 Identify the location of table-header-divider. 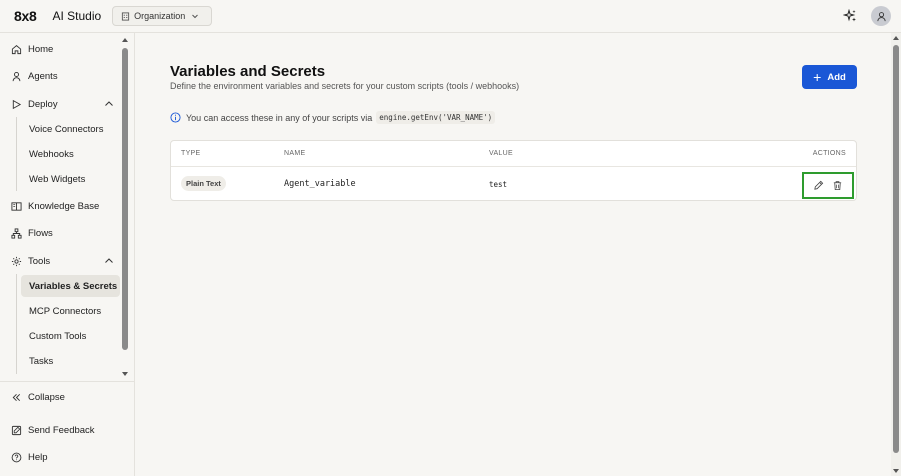
(513, 166).